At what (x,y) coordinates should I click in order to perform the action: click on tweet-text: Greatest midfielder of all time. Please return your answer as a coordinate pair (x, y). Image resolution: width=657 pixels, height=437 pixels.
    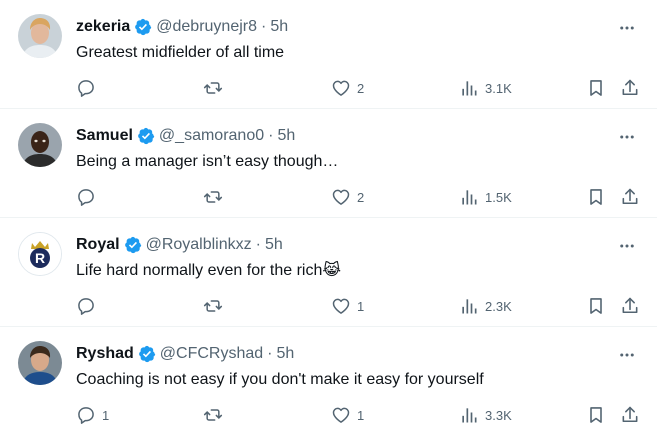
    Looking at the image, I should click on (180, 53).